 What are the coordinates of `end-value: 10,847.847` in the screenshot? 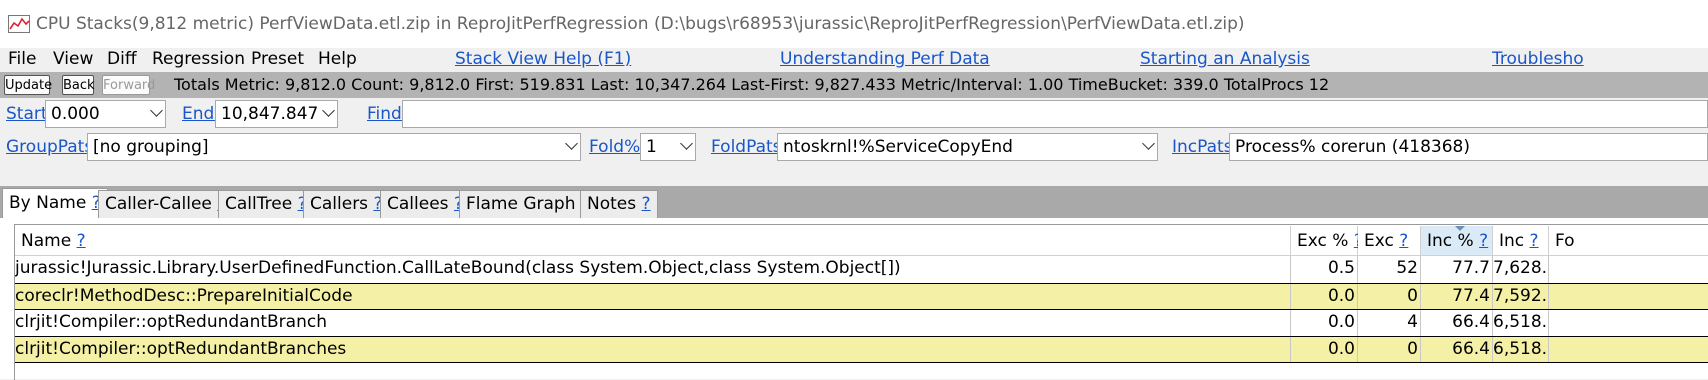 It's located at (270, 114).